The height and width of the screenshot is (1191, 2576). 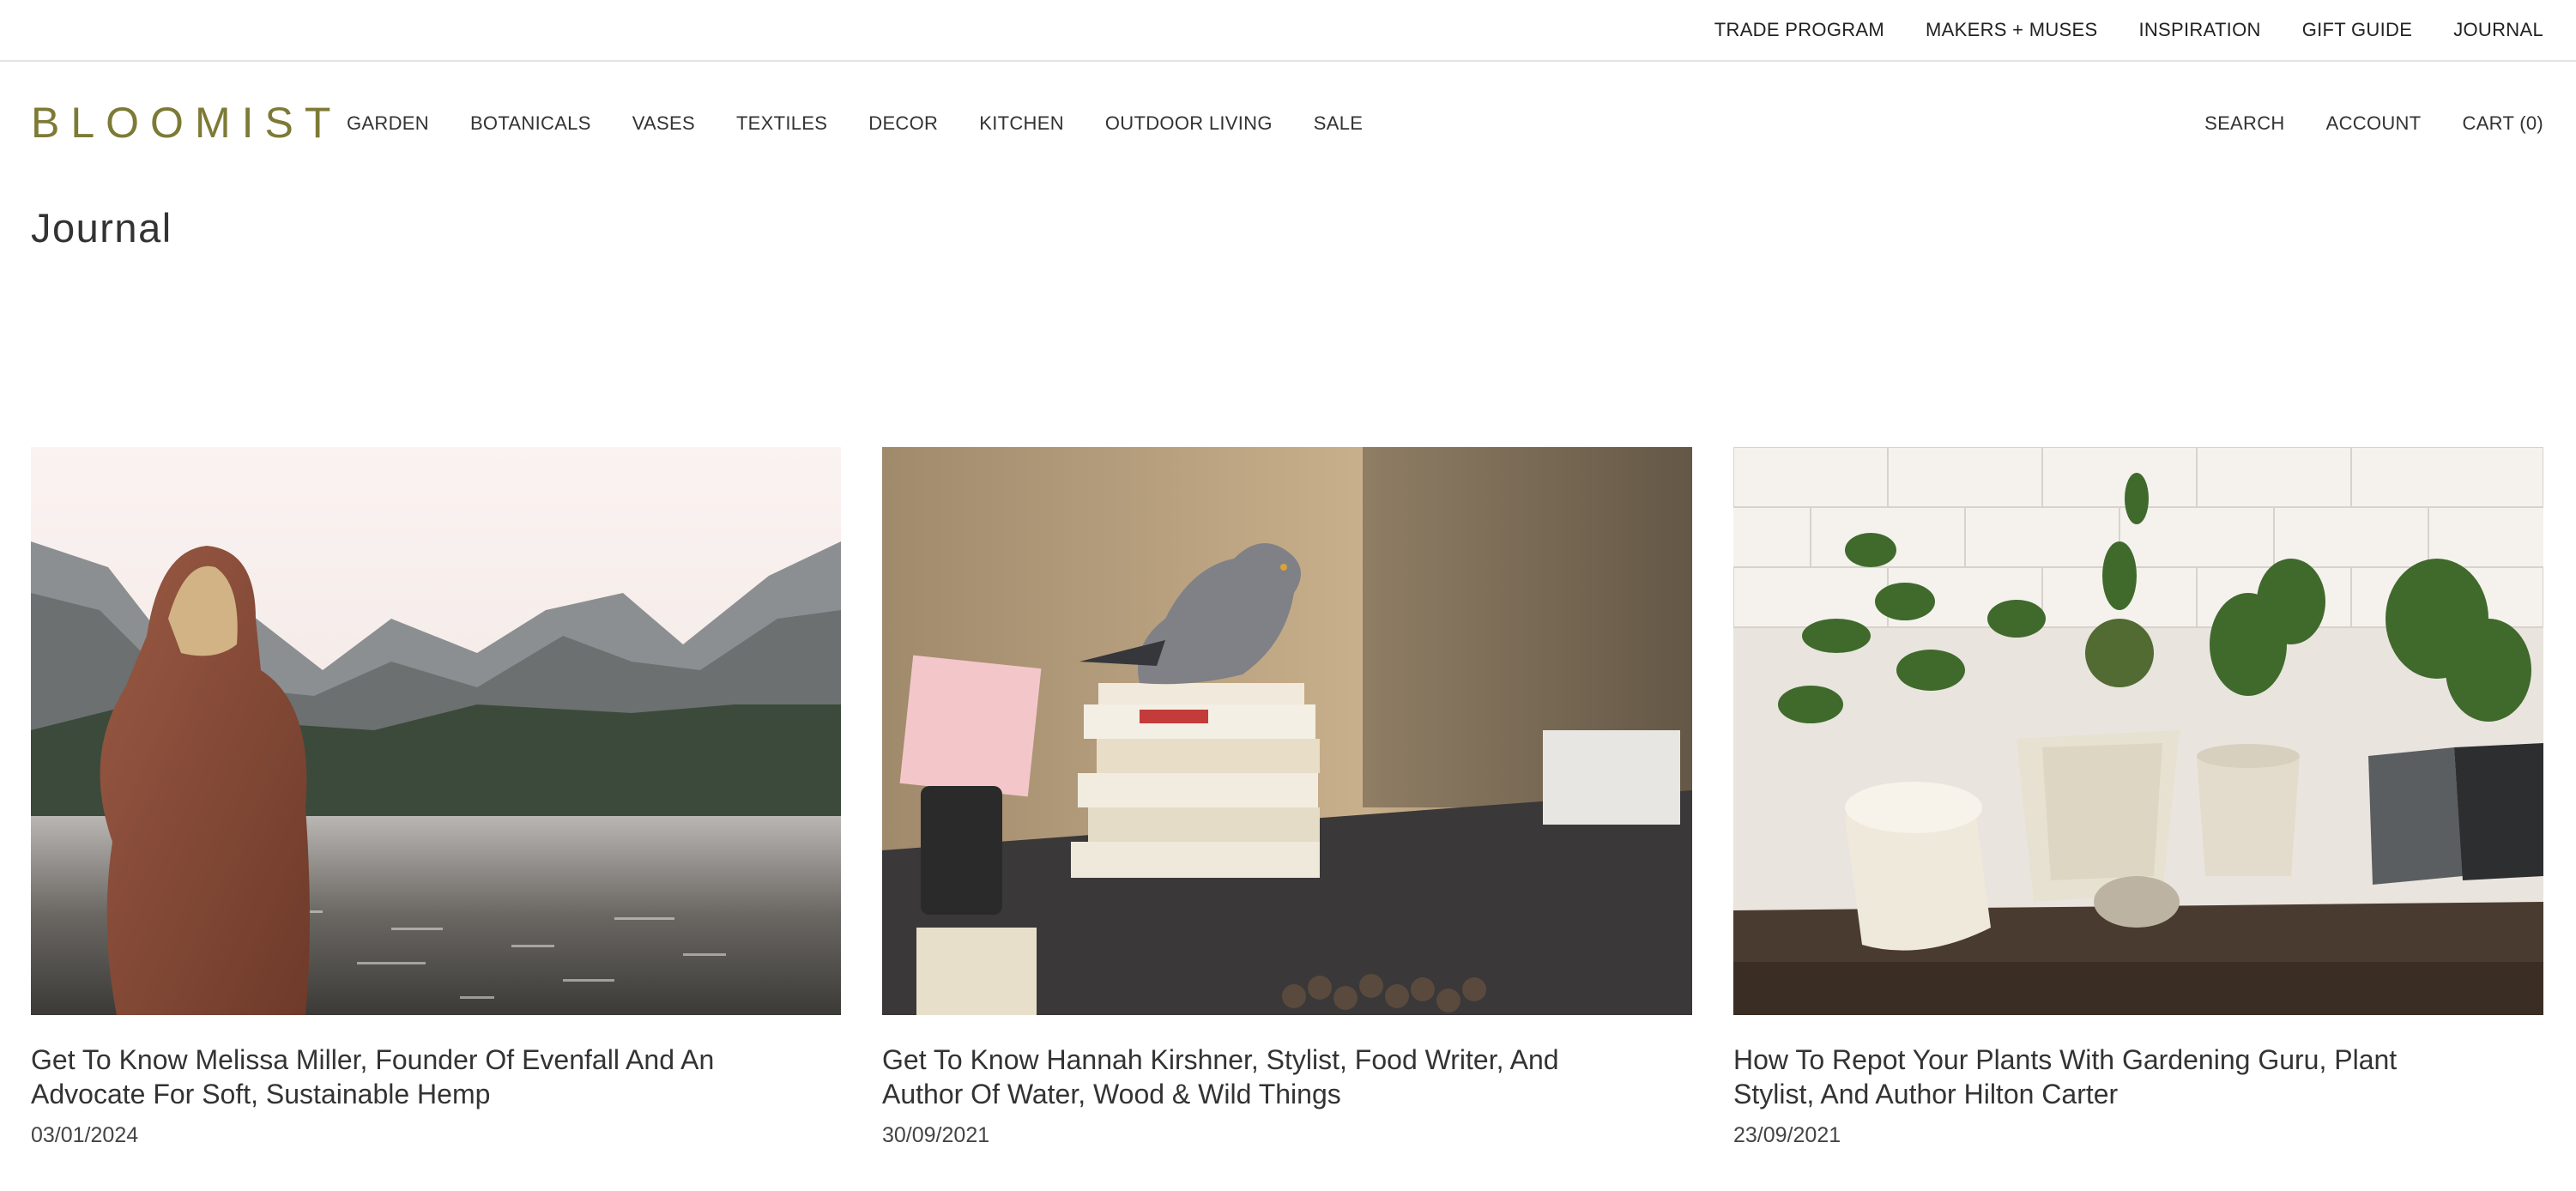 I want to click on account-link: ACCOUNT, so click(x=2374, y=123).